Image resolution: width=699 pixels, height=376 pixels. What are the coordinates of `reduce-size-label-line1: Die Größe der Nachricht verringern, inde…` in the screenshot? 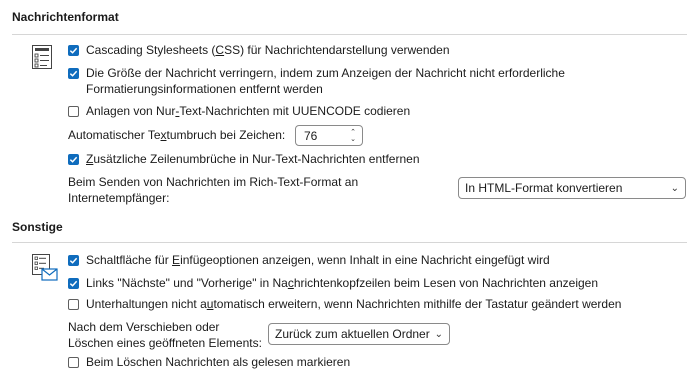 It's located at (325, 73).